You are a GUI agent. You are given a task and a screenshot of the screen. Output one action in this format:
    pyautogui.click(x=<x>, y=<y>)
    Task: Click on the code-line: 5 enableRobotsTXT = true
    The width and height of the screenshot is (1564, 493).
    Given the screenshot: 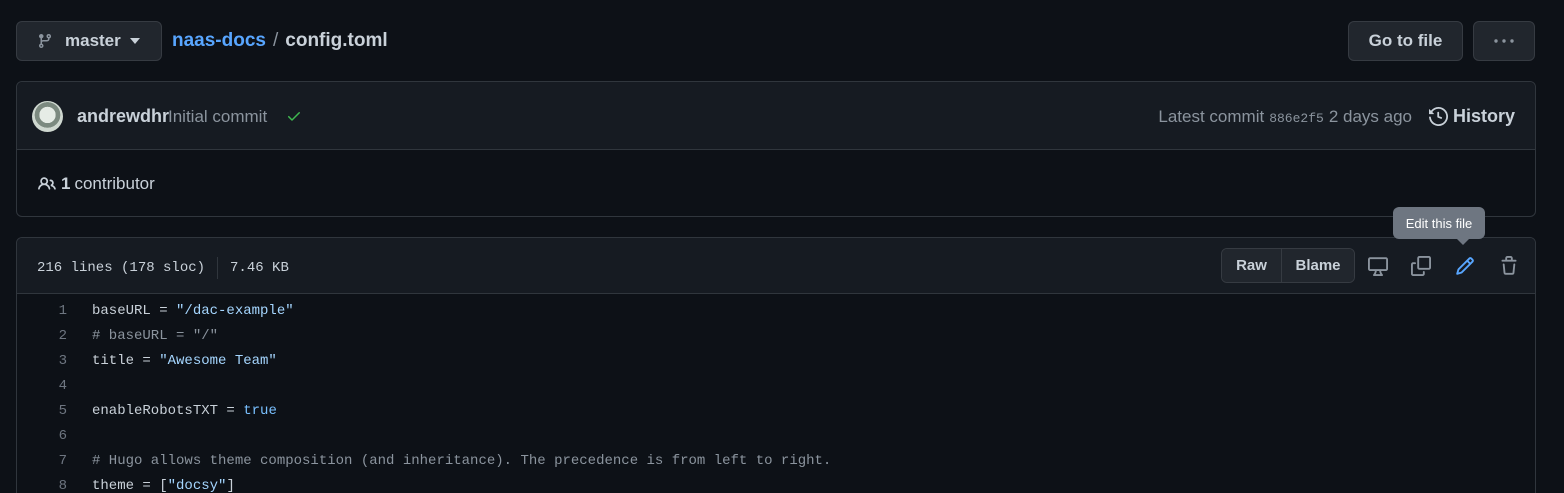 What is the action you would take?
    pyautogui.click(x=776, y=410)
    